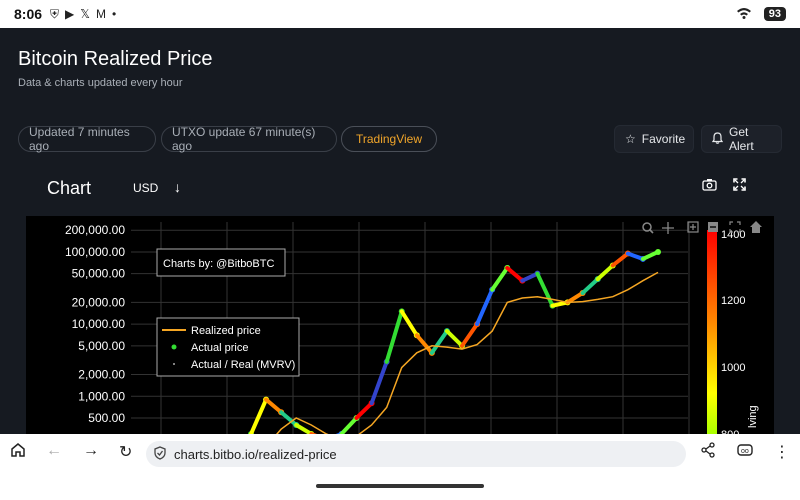 Image resolution: width=800 pixels, height=500 pixels. I want to click on wifi-icon, so click(744, 14).